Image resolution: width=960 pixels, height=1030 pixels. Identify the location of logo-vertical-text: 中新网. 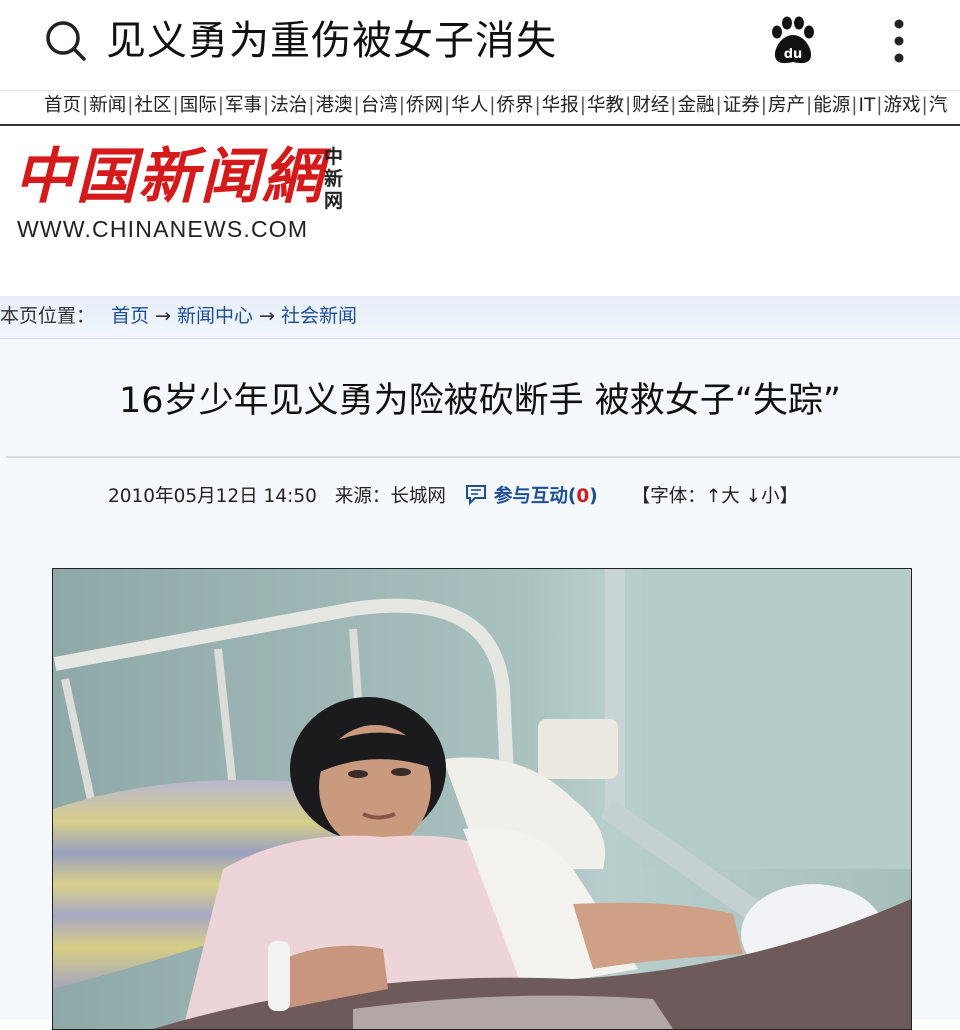
(334, 179).